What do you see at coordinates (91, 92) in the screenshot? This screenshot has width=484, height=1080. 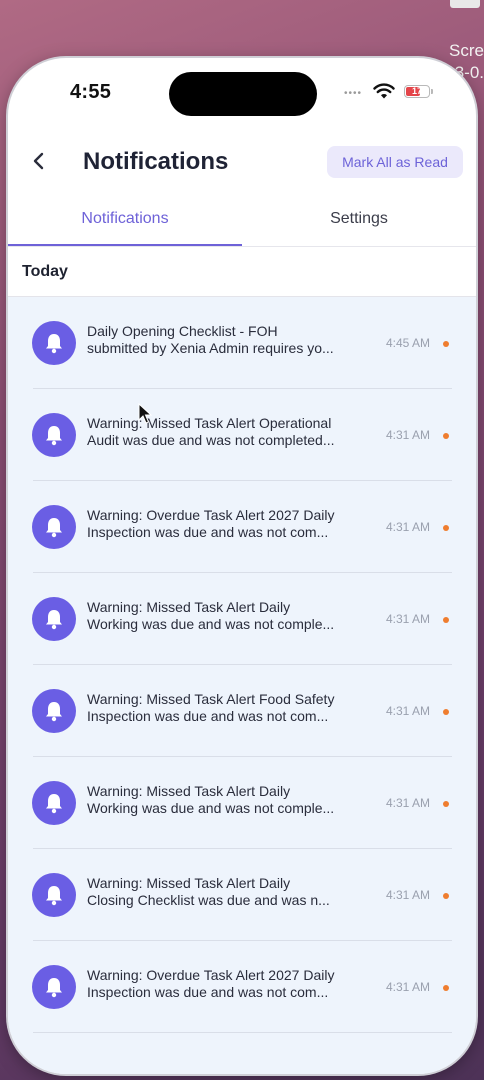 I see `status-time: 4:55` at bounding box center [91, 92].